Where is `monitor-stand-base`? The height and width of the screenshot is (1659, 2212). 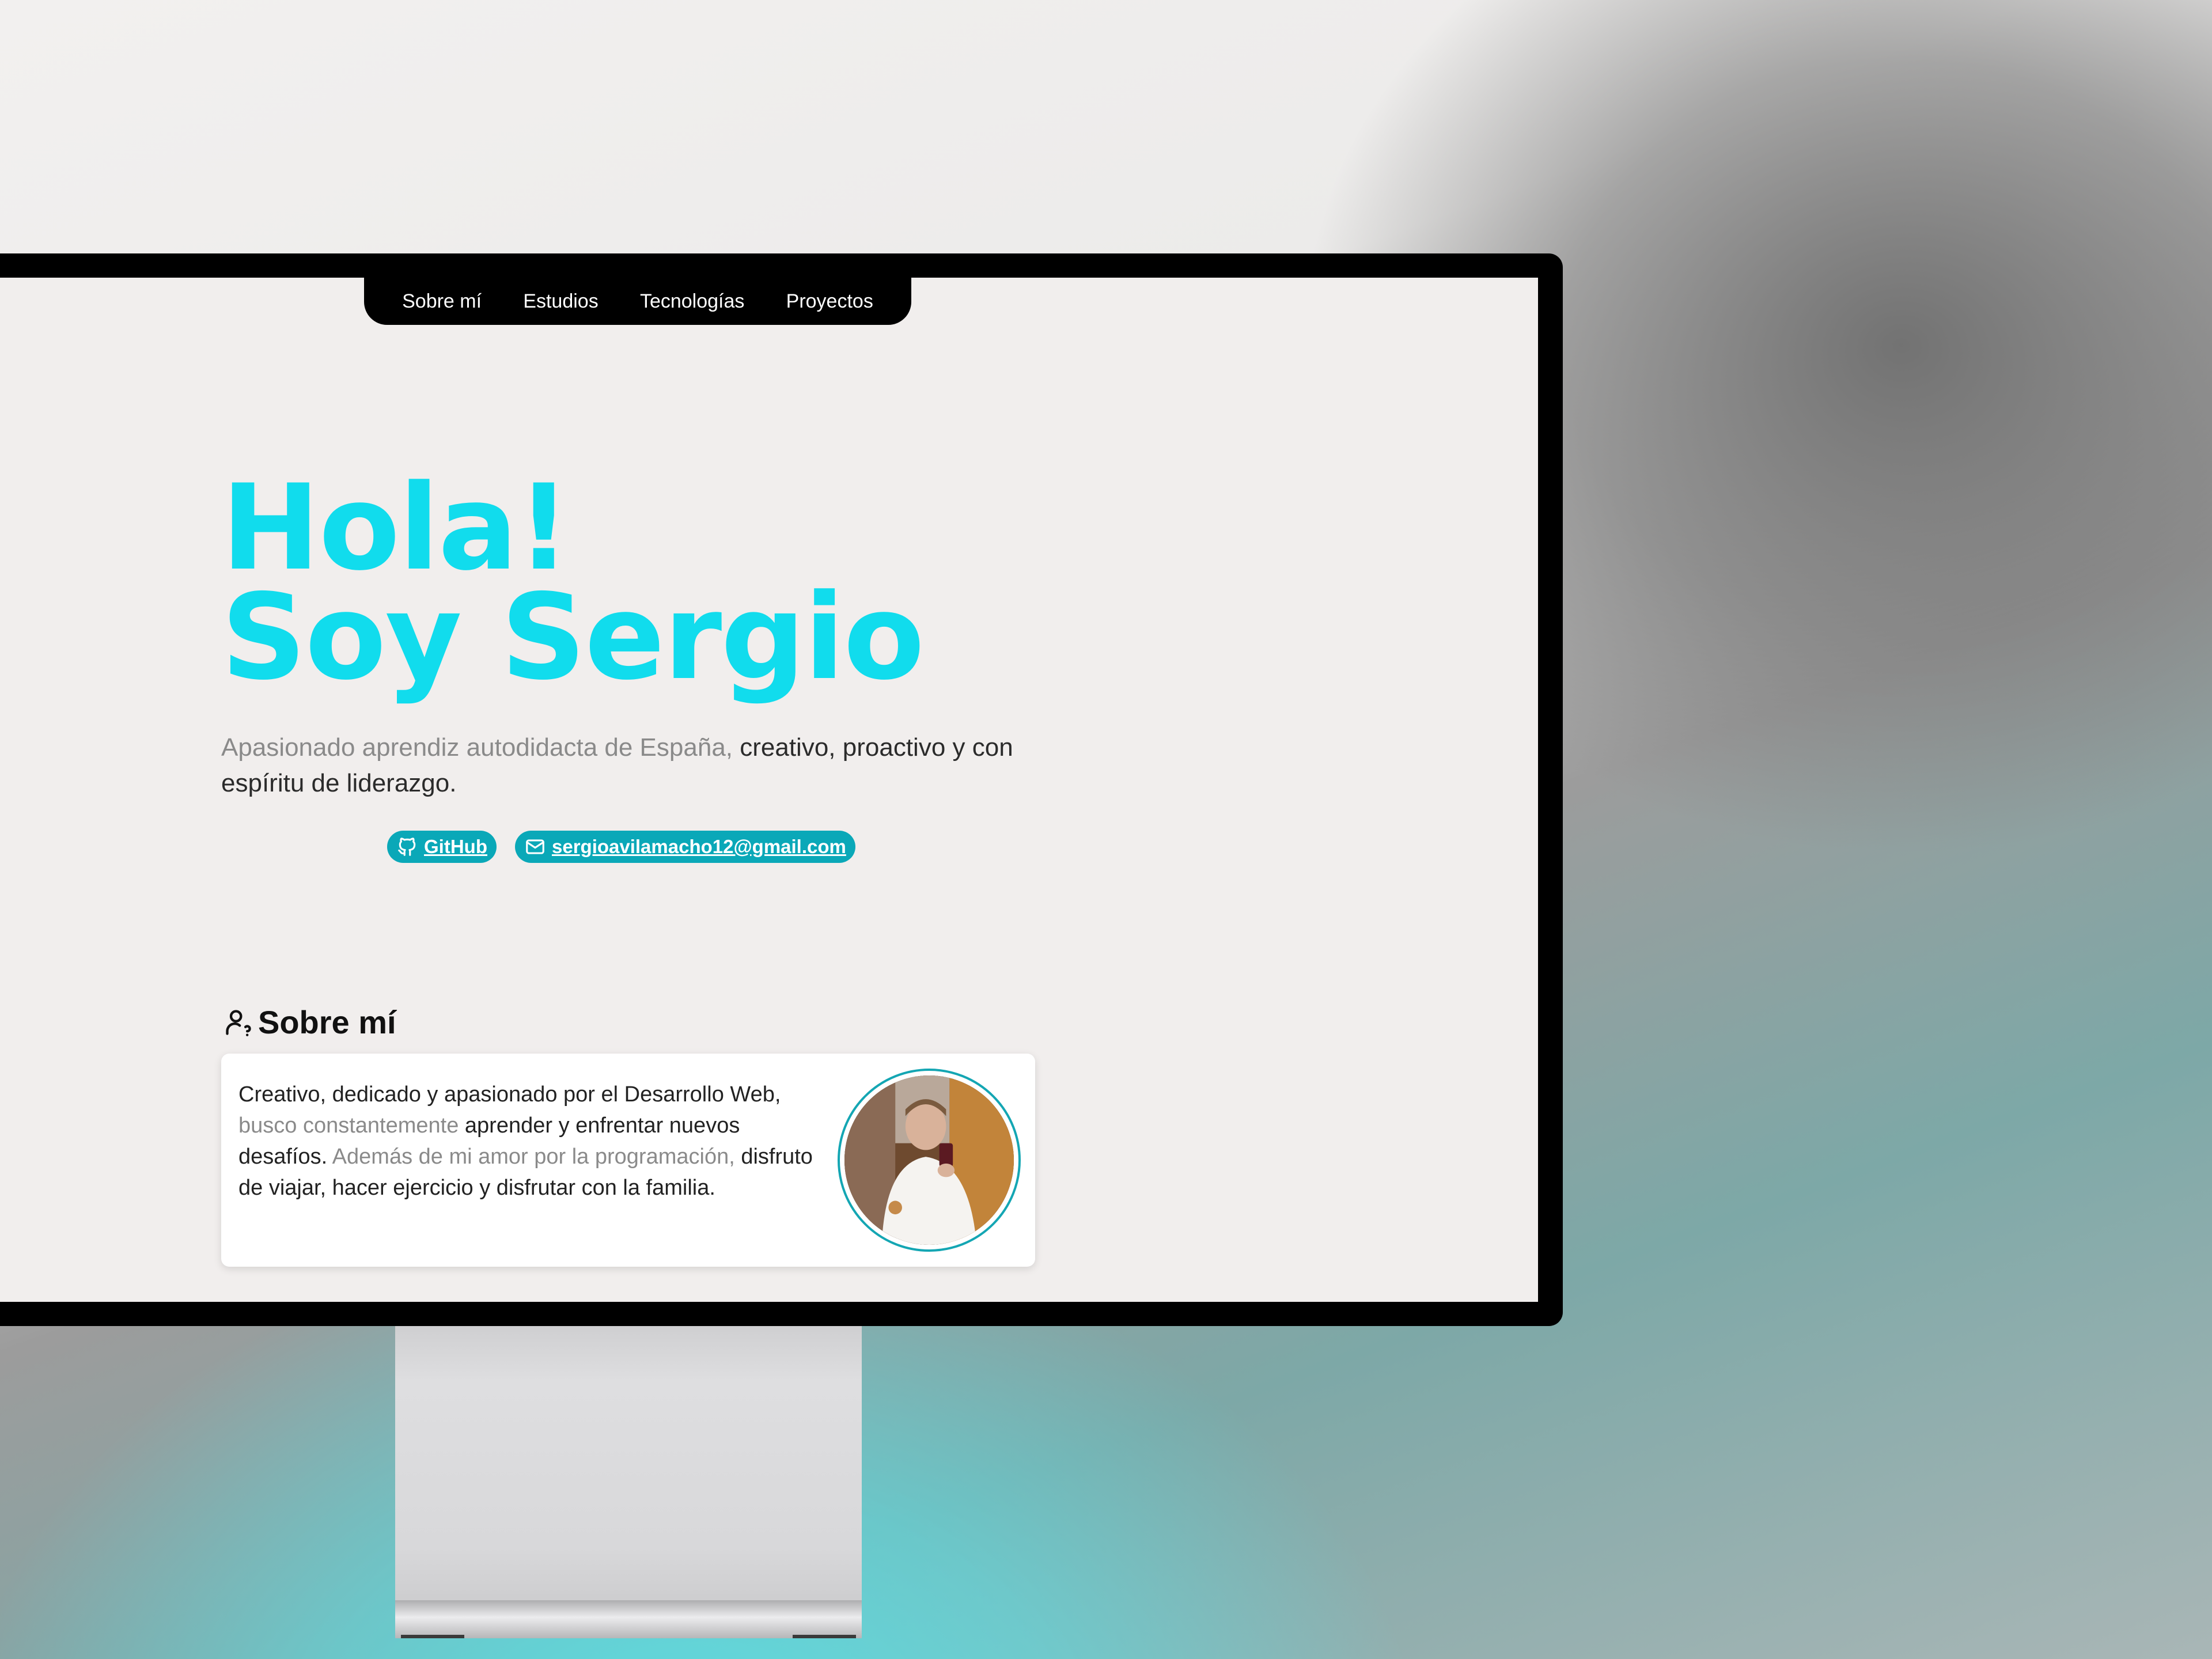 monitor-stand-base is located at coordinates (628, 1619).